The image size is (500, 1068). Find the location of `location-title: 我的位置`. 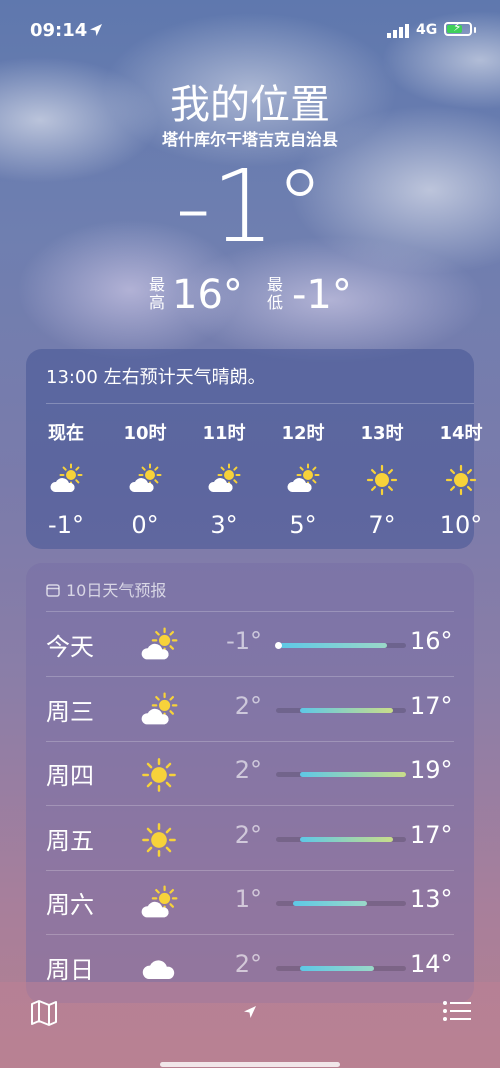

location-title: 我的位置 is located at coordinates (250, 105).